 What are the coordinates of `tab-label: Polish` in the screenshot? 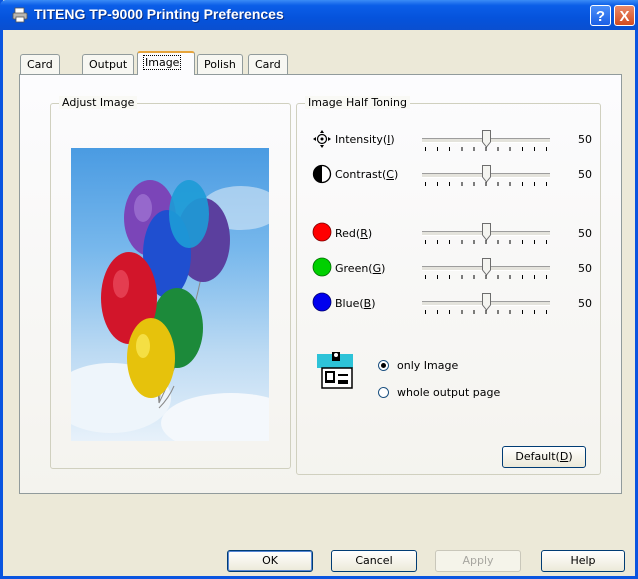 It's located at (220, 64).